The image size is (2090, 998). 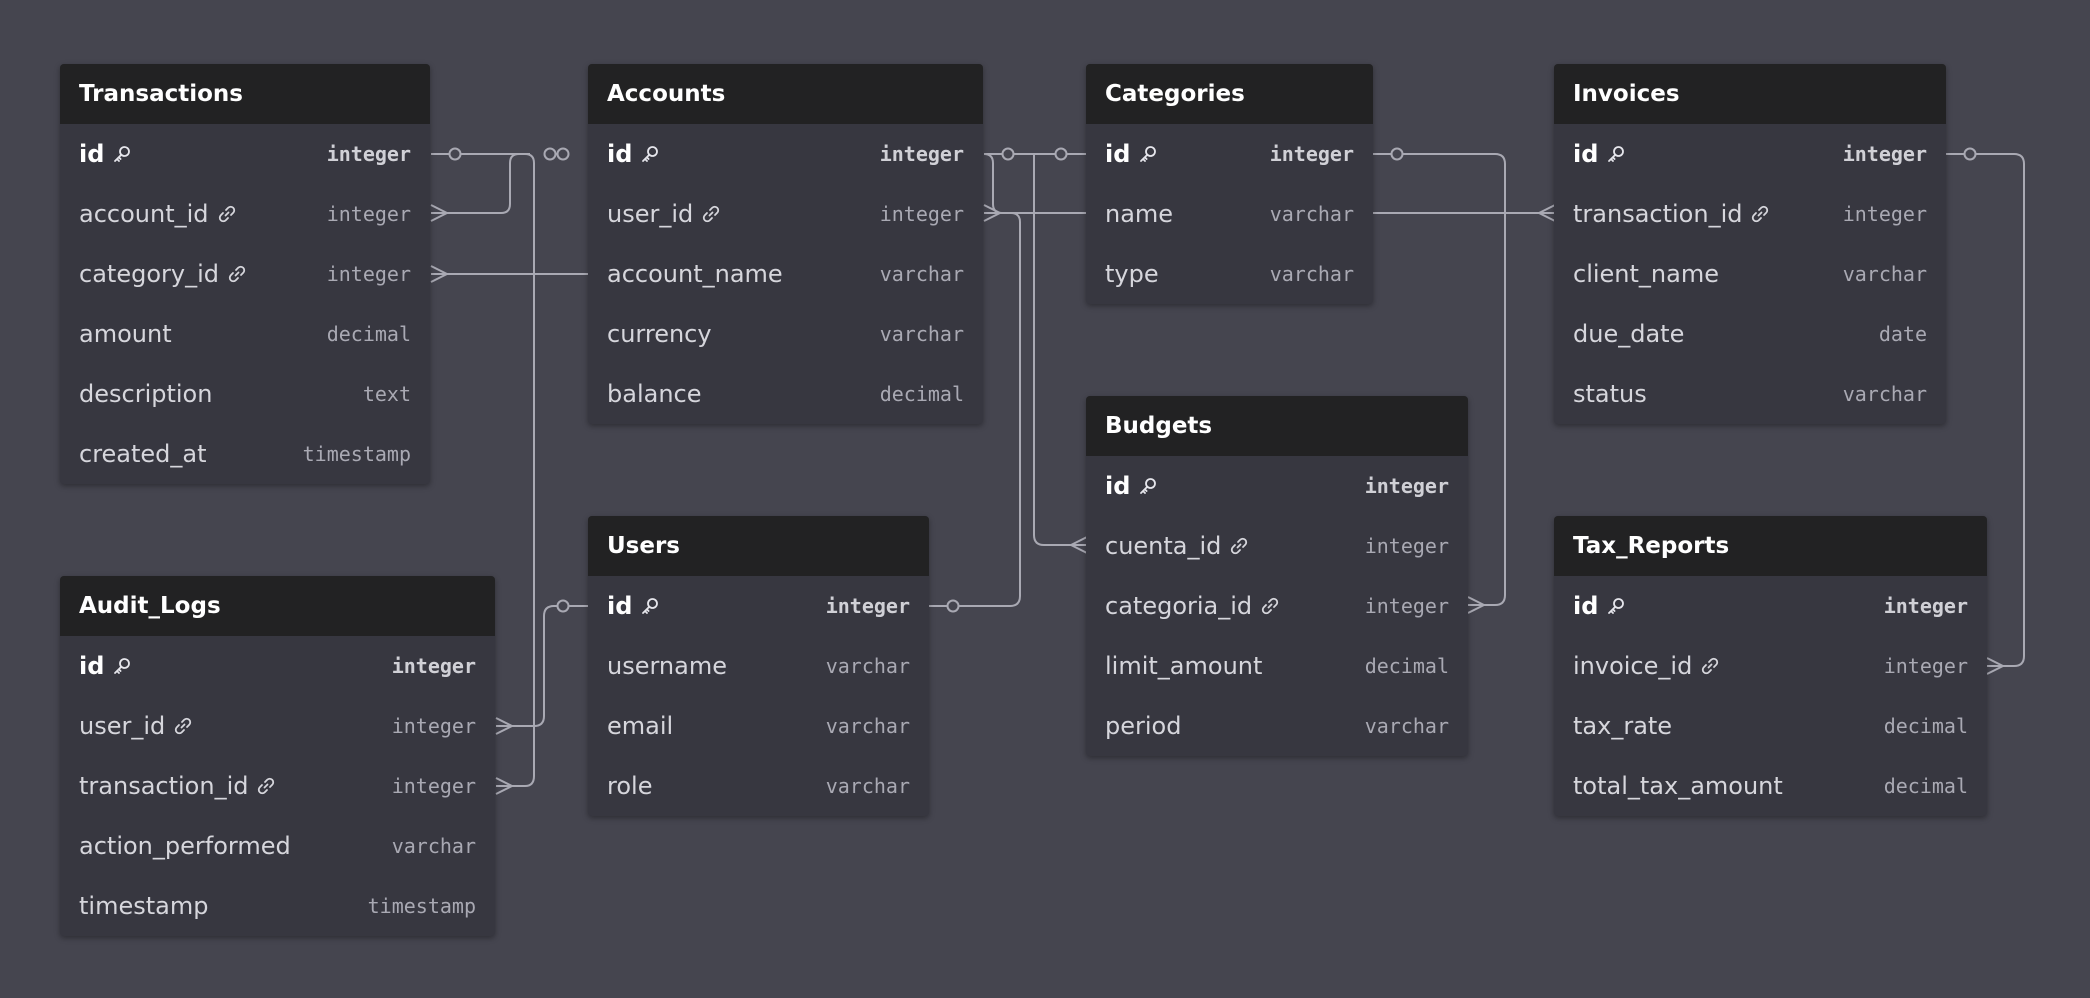 I want to click on field-row-status: status varchar, so click(x=1750, y=394).